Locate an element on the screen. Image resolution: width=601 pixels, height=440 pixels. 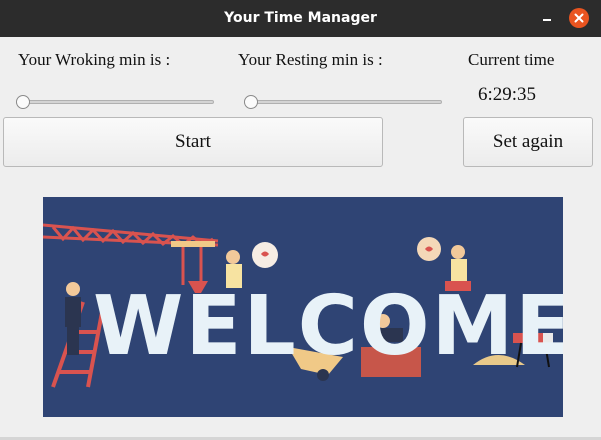
resting-min-slider is located at coordinates (343, 102).